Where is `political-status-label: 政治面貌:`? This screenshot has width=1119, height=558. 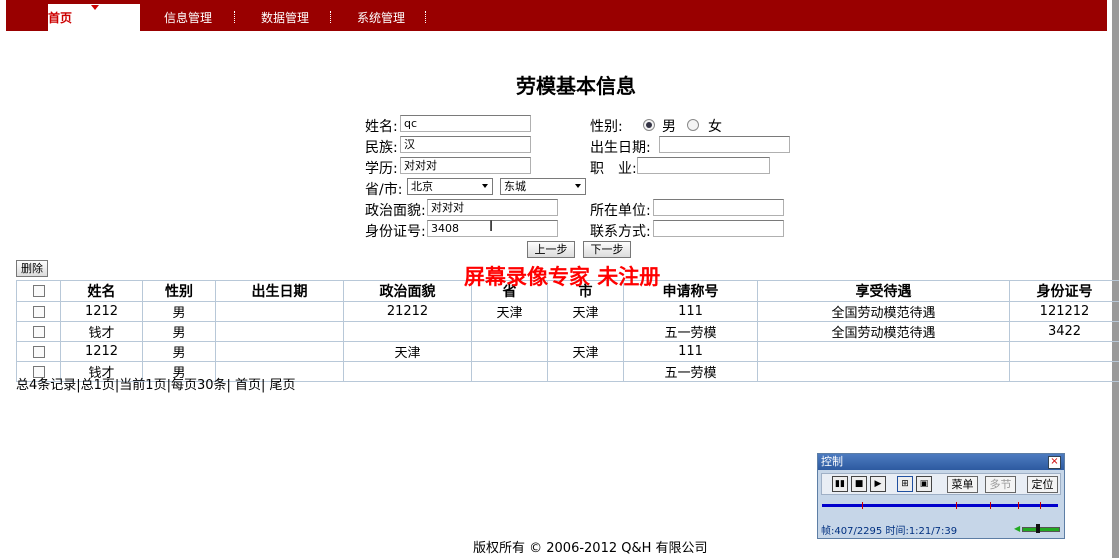 political-status-label: 政治面貌: is located at coordinates (395, 211).